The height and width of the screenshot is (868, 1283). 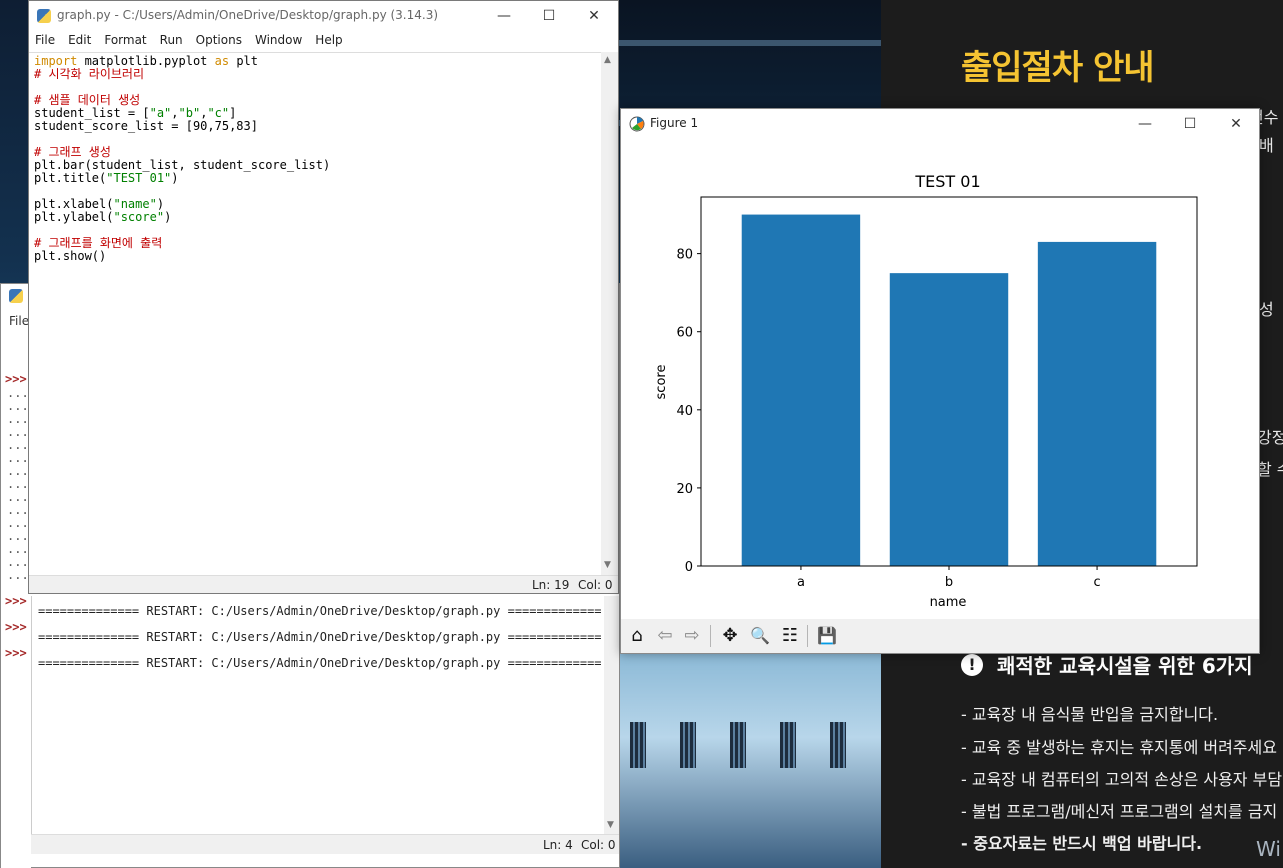 I want to click on x-tick-label: c, so click(x=1096, y=582).